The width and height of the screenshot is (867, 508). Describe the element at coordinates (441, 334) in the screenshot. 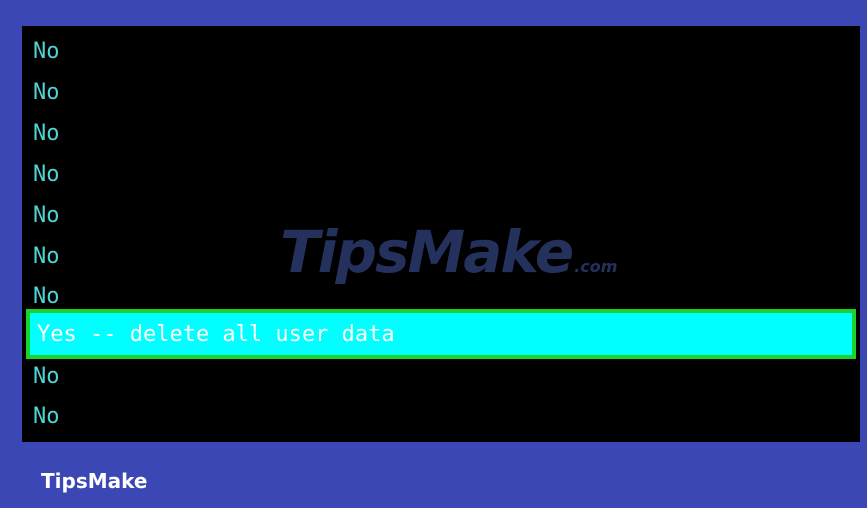

I see `menu-item-yes-delete-user-data: Yes -- delete all user data` at that location.